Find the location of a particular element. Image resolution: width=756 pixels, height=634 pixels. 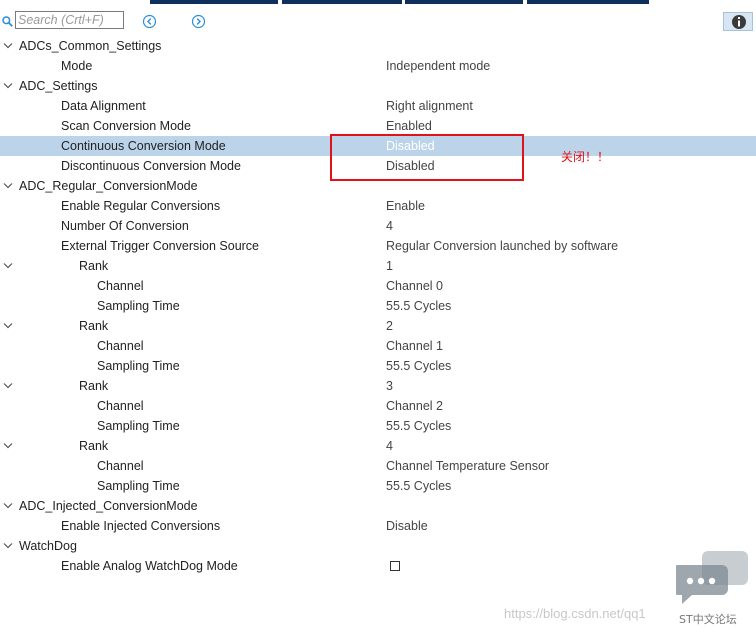

tree-row-label: Enable Analog WatchDog Mode is located at coordinates (149, 566).